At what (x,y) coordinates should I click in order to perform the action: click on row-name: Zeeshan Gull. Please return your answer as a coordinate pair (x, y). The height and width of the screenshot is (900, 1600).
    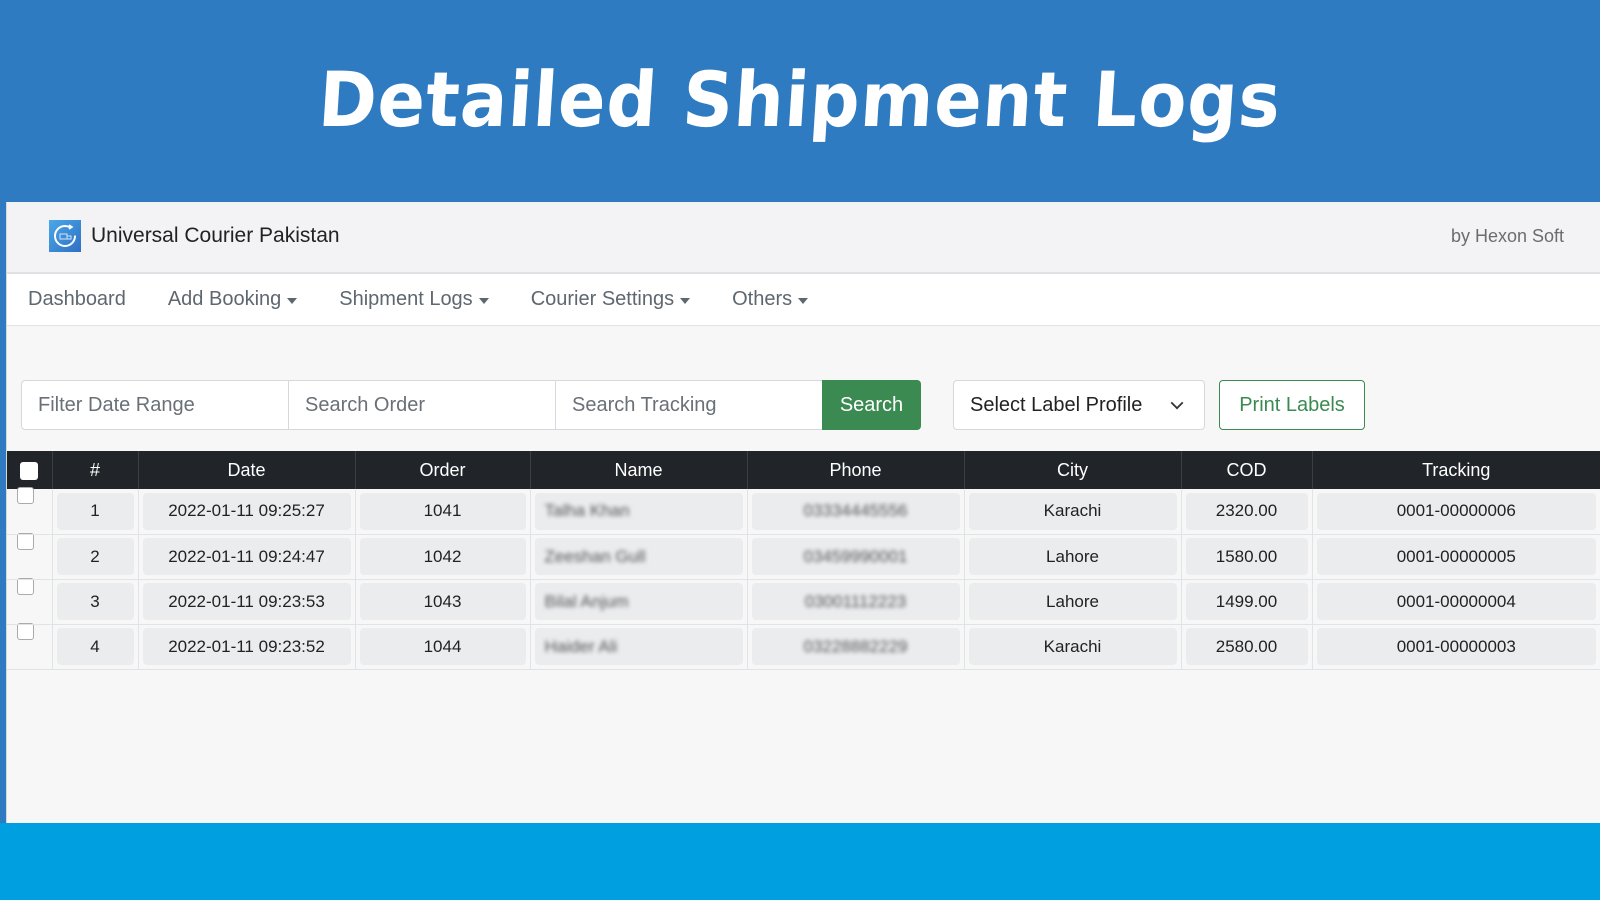
    Looking at the image, I should click on (595, 556).